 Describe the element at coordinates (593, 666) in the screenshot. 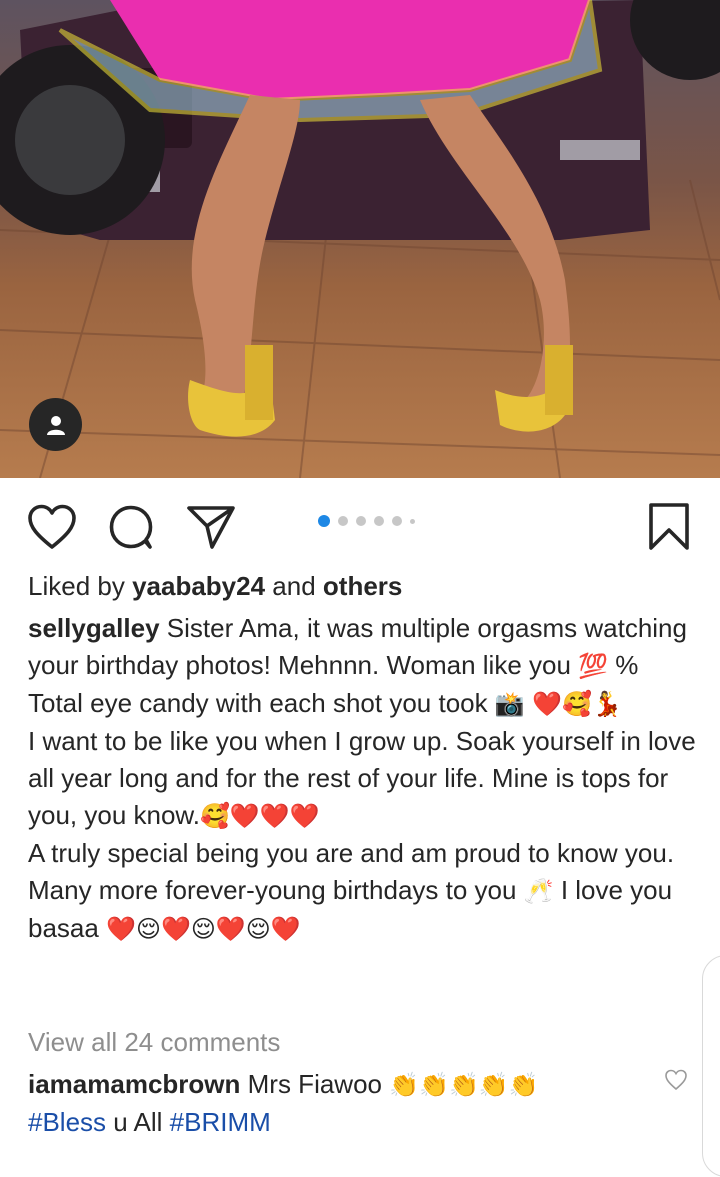

I see `hundred-emoji: 💯` at that location.